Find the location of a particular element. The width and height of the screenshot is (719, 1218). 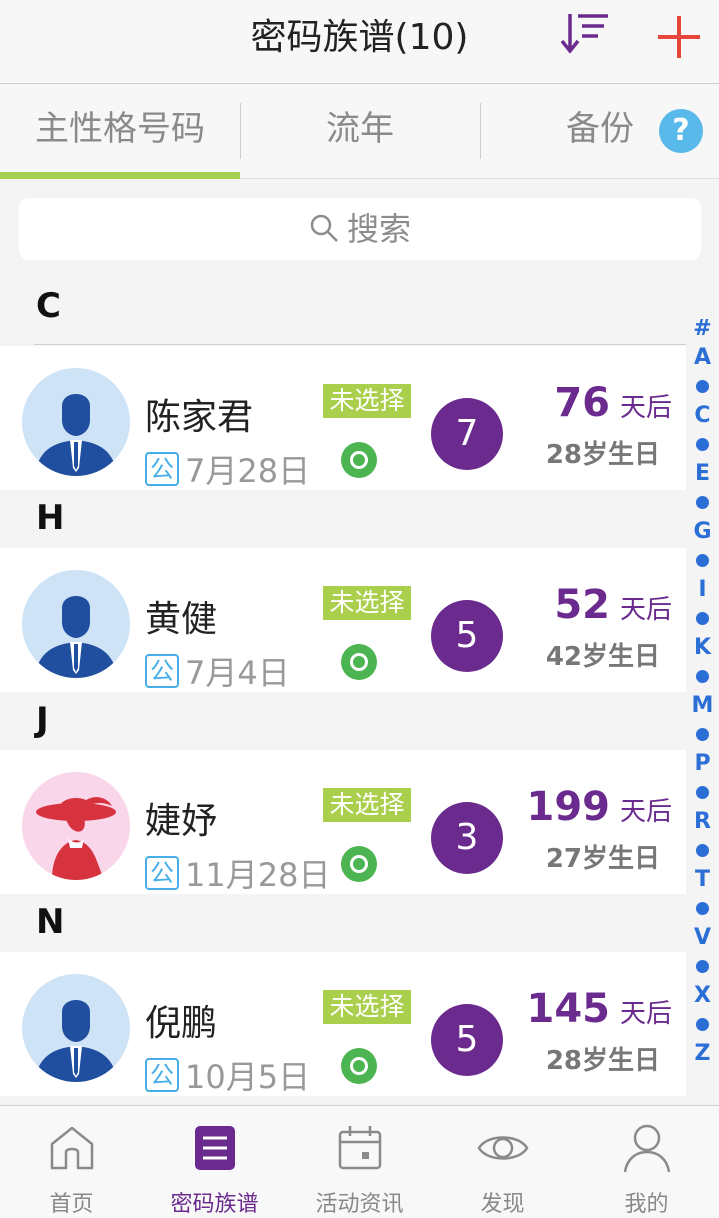

search-icon is located at coordinates (324, 228).